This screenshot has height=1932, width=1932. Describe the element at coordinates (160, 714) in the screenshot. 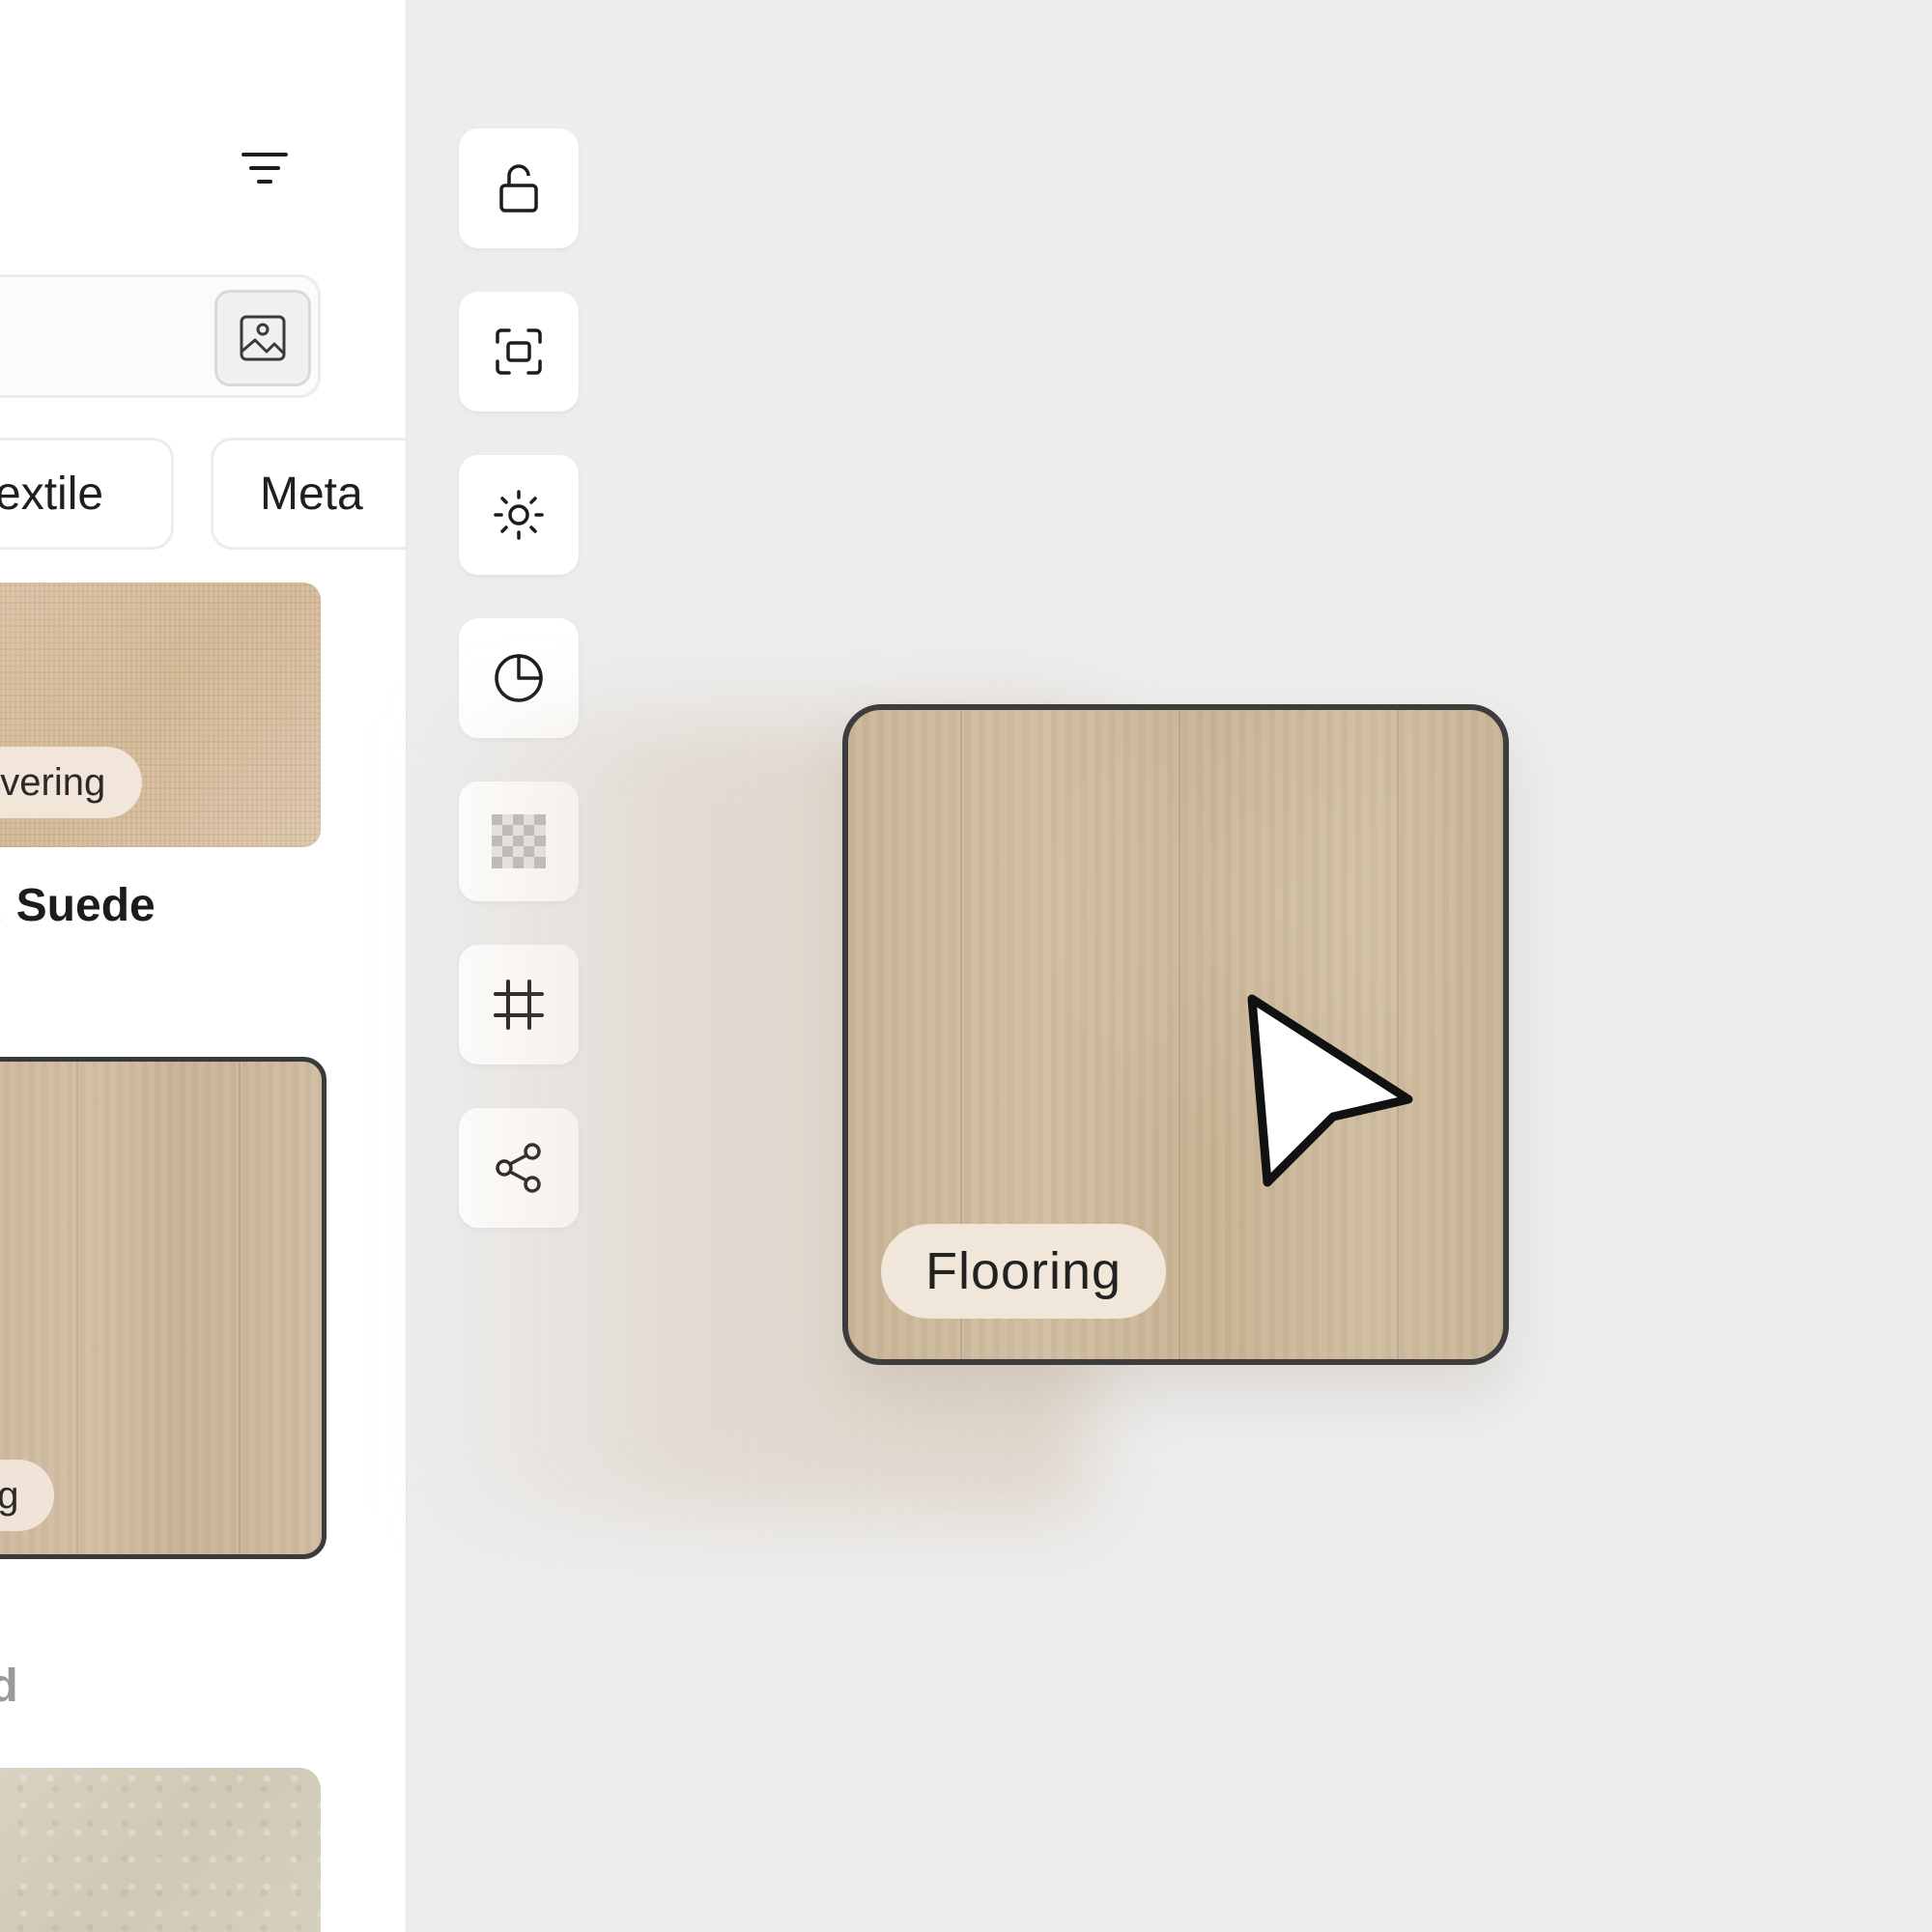

I see `material-card-suede: overing` at that location.